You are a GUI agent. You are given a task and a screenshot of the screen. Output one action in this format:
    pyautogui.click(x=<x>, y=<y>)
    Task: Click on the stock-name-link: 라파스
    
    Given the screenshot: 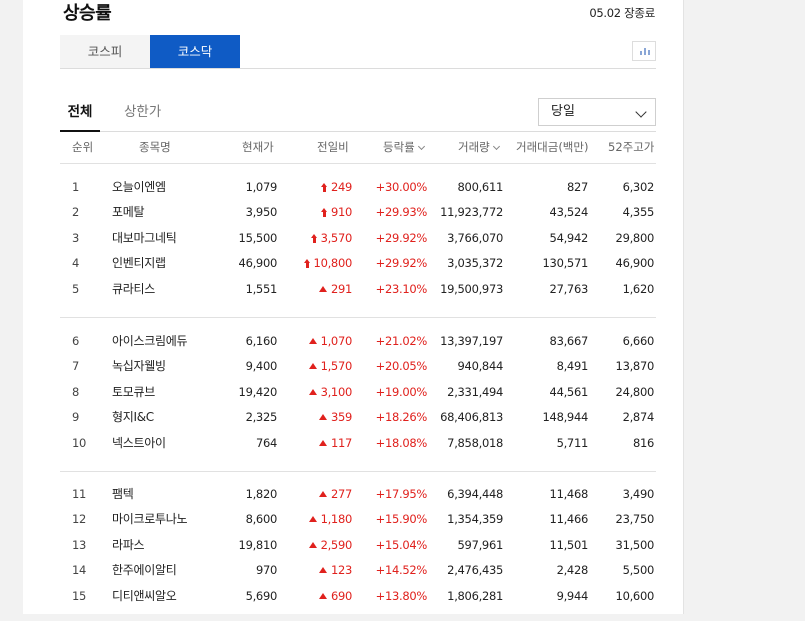 What is the action you would take?
    pyautogui.click(x=128, y=545)
    